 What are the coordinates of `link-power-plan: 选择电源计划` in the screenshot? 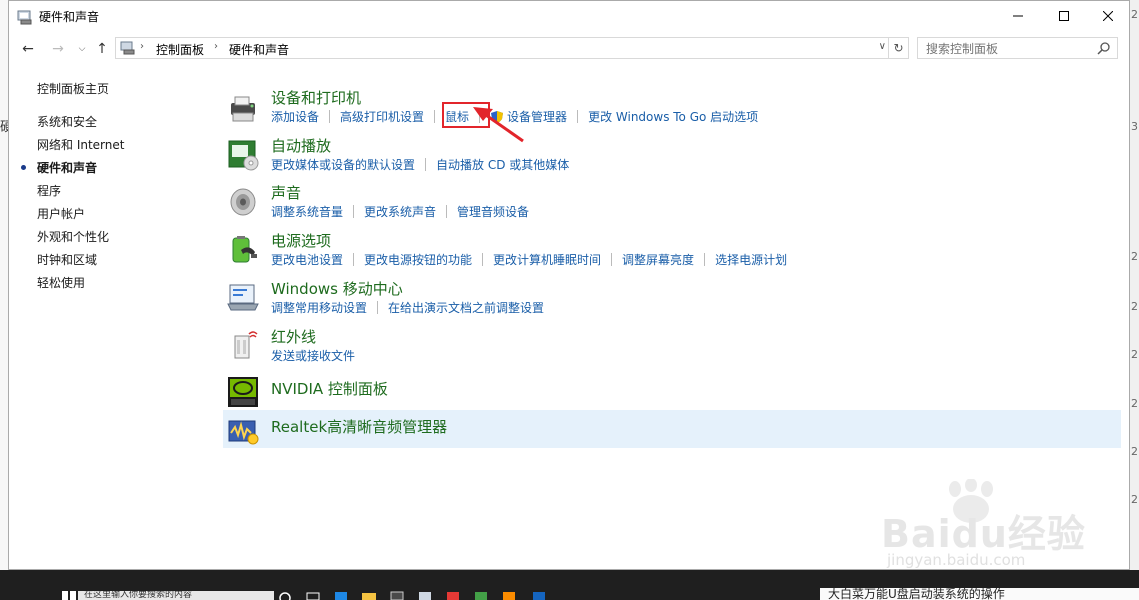 It's located at (756, 259).